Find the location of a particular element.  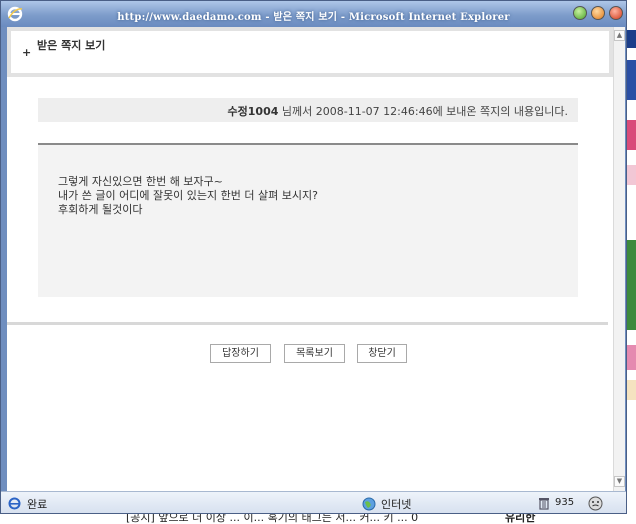

close-window-button is located at coordinates (616, 13).